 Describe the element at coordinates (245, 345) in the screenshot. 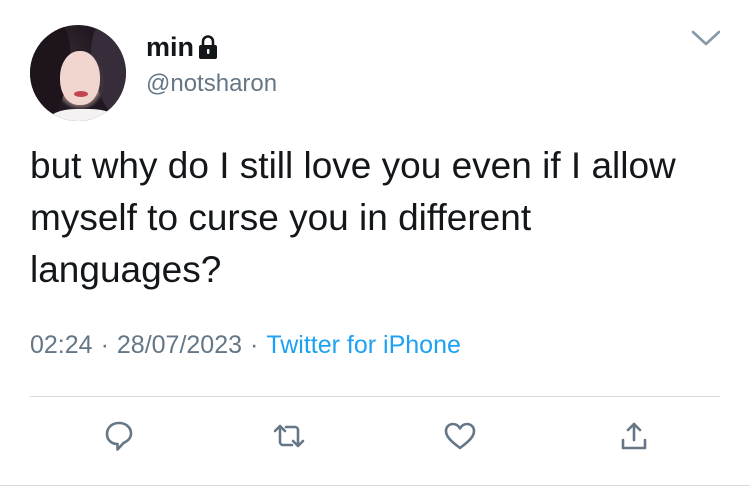

I see `tweet-meta: 02:24 · 28/07/2023 · Twitter for iPhone` at that location.